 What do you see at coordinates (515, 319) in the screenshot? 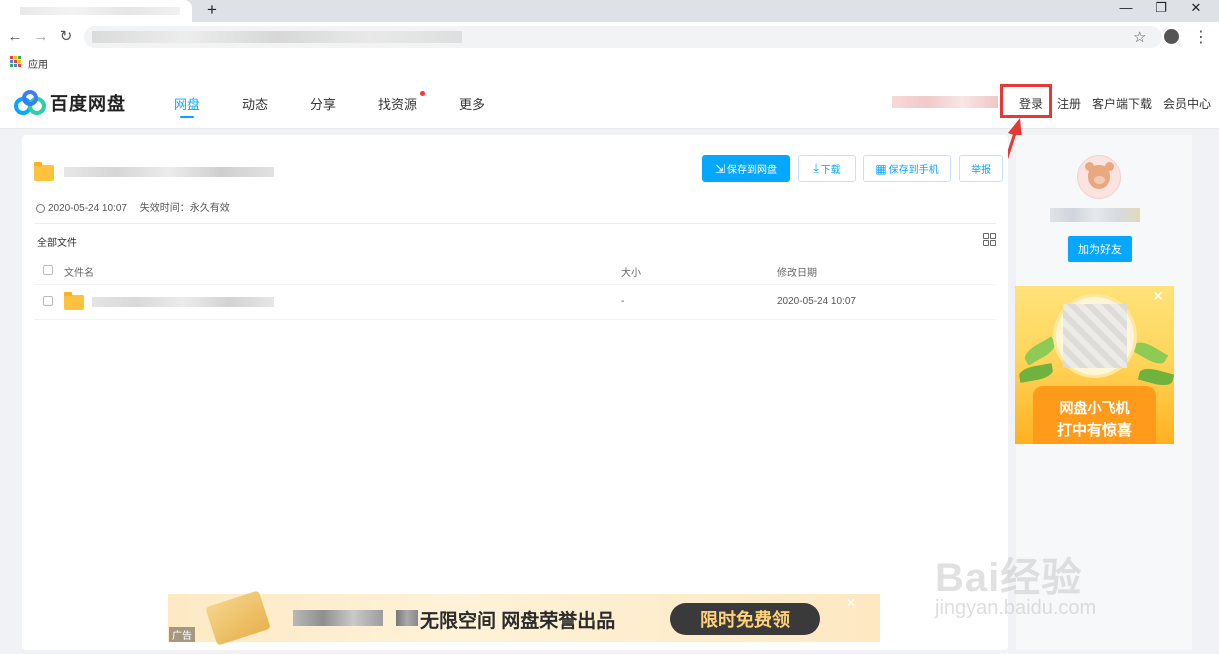
I see `table-row-line` at bounding box center [515, 319].